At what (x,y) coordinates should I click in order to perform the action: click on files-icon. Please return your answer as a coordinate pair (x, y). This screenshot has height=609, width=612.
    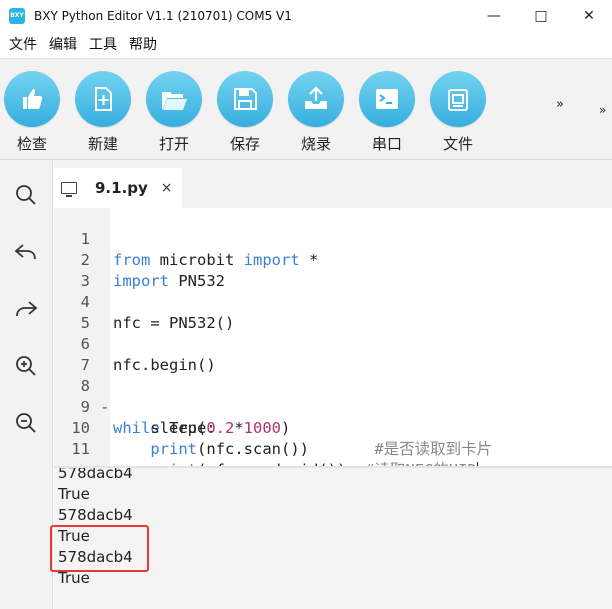
    Looking at the image, I should click on (458, 99).